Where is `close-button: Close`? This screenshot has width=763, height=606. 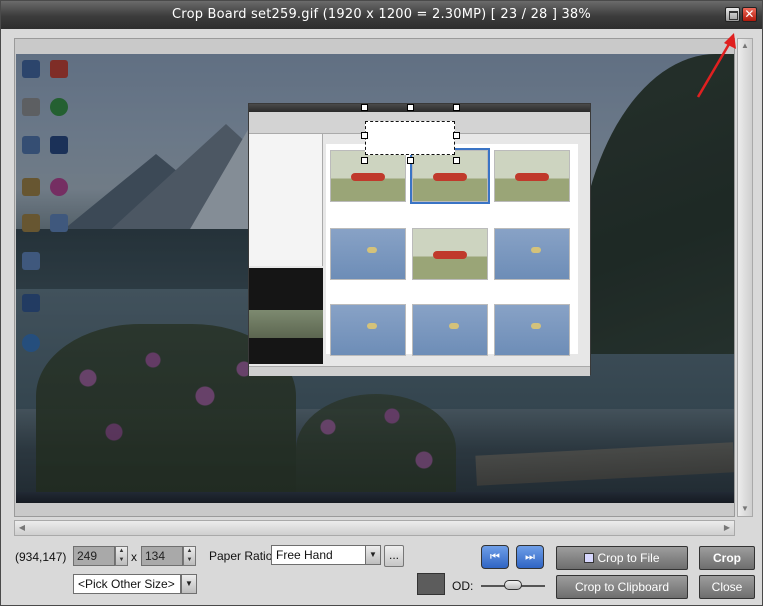 close-button: Close is located at coordinates (727, 587).